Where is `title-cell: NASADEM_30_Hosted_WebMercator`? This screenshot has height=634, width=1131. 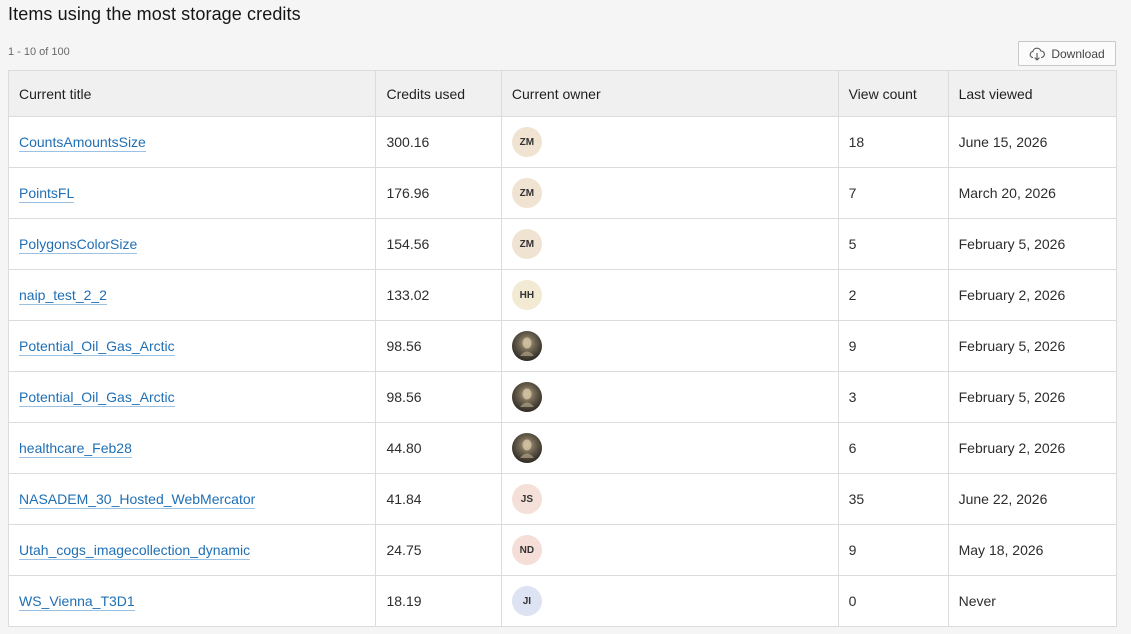 title-cell: NASADEM_30_Hosted_WebMercator is located at coordinates (192, 499).